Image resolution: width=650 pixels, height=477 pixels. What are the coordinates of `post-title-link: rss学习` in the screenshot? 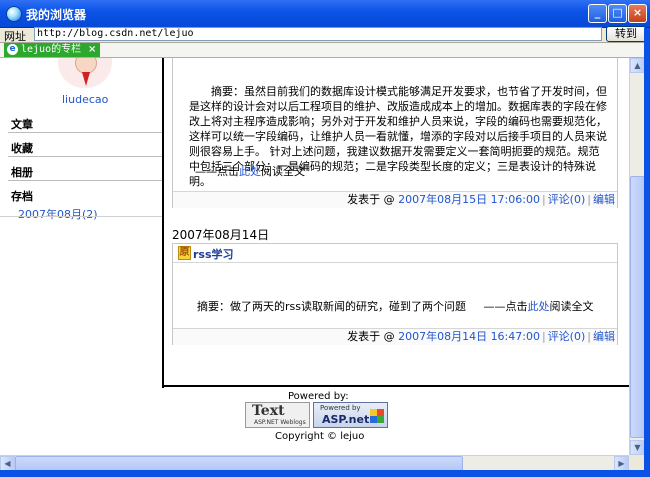 It's located at (213, 254).